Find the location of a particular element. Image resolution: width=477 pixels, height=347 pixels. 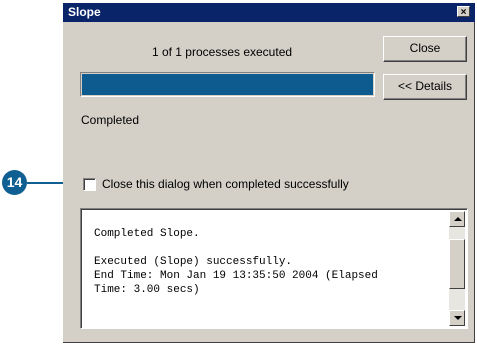

progress-bar is located at coordinates (227, 84).